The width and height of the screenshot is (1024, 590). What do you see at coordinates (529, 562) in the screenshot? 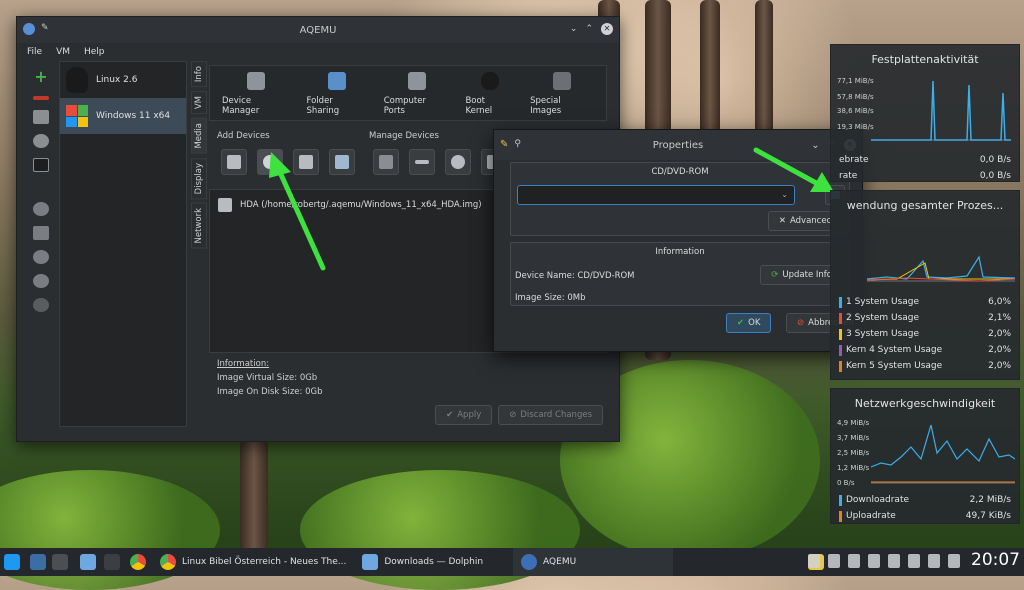
I see `aqemu-icon` at bounding box center [529, 562].